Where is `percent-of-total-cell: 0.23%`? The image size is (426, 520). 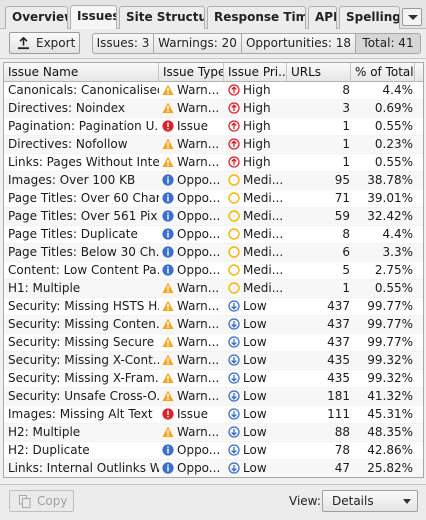
percent-of-total-cell: 0.23% is located at coordinates (393, 144).